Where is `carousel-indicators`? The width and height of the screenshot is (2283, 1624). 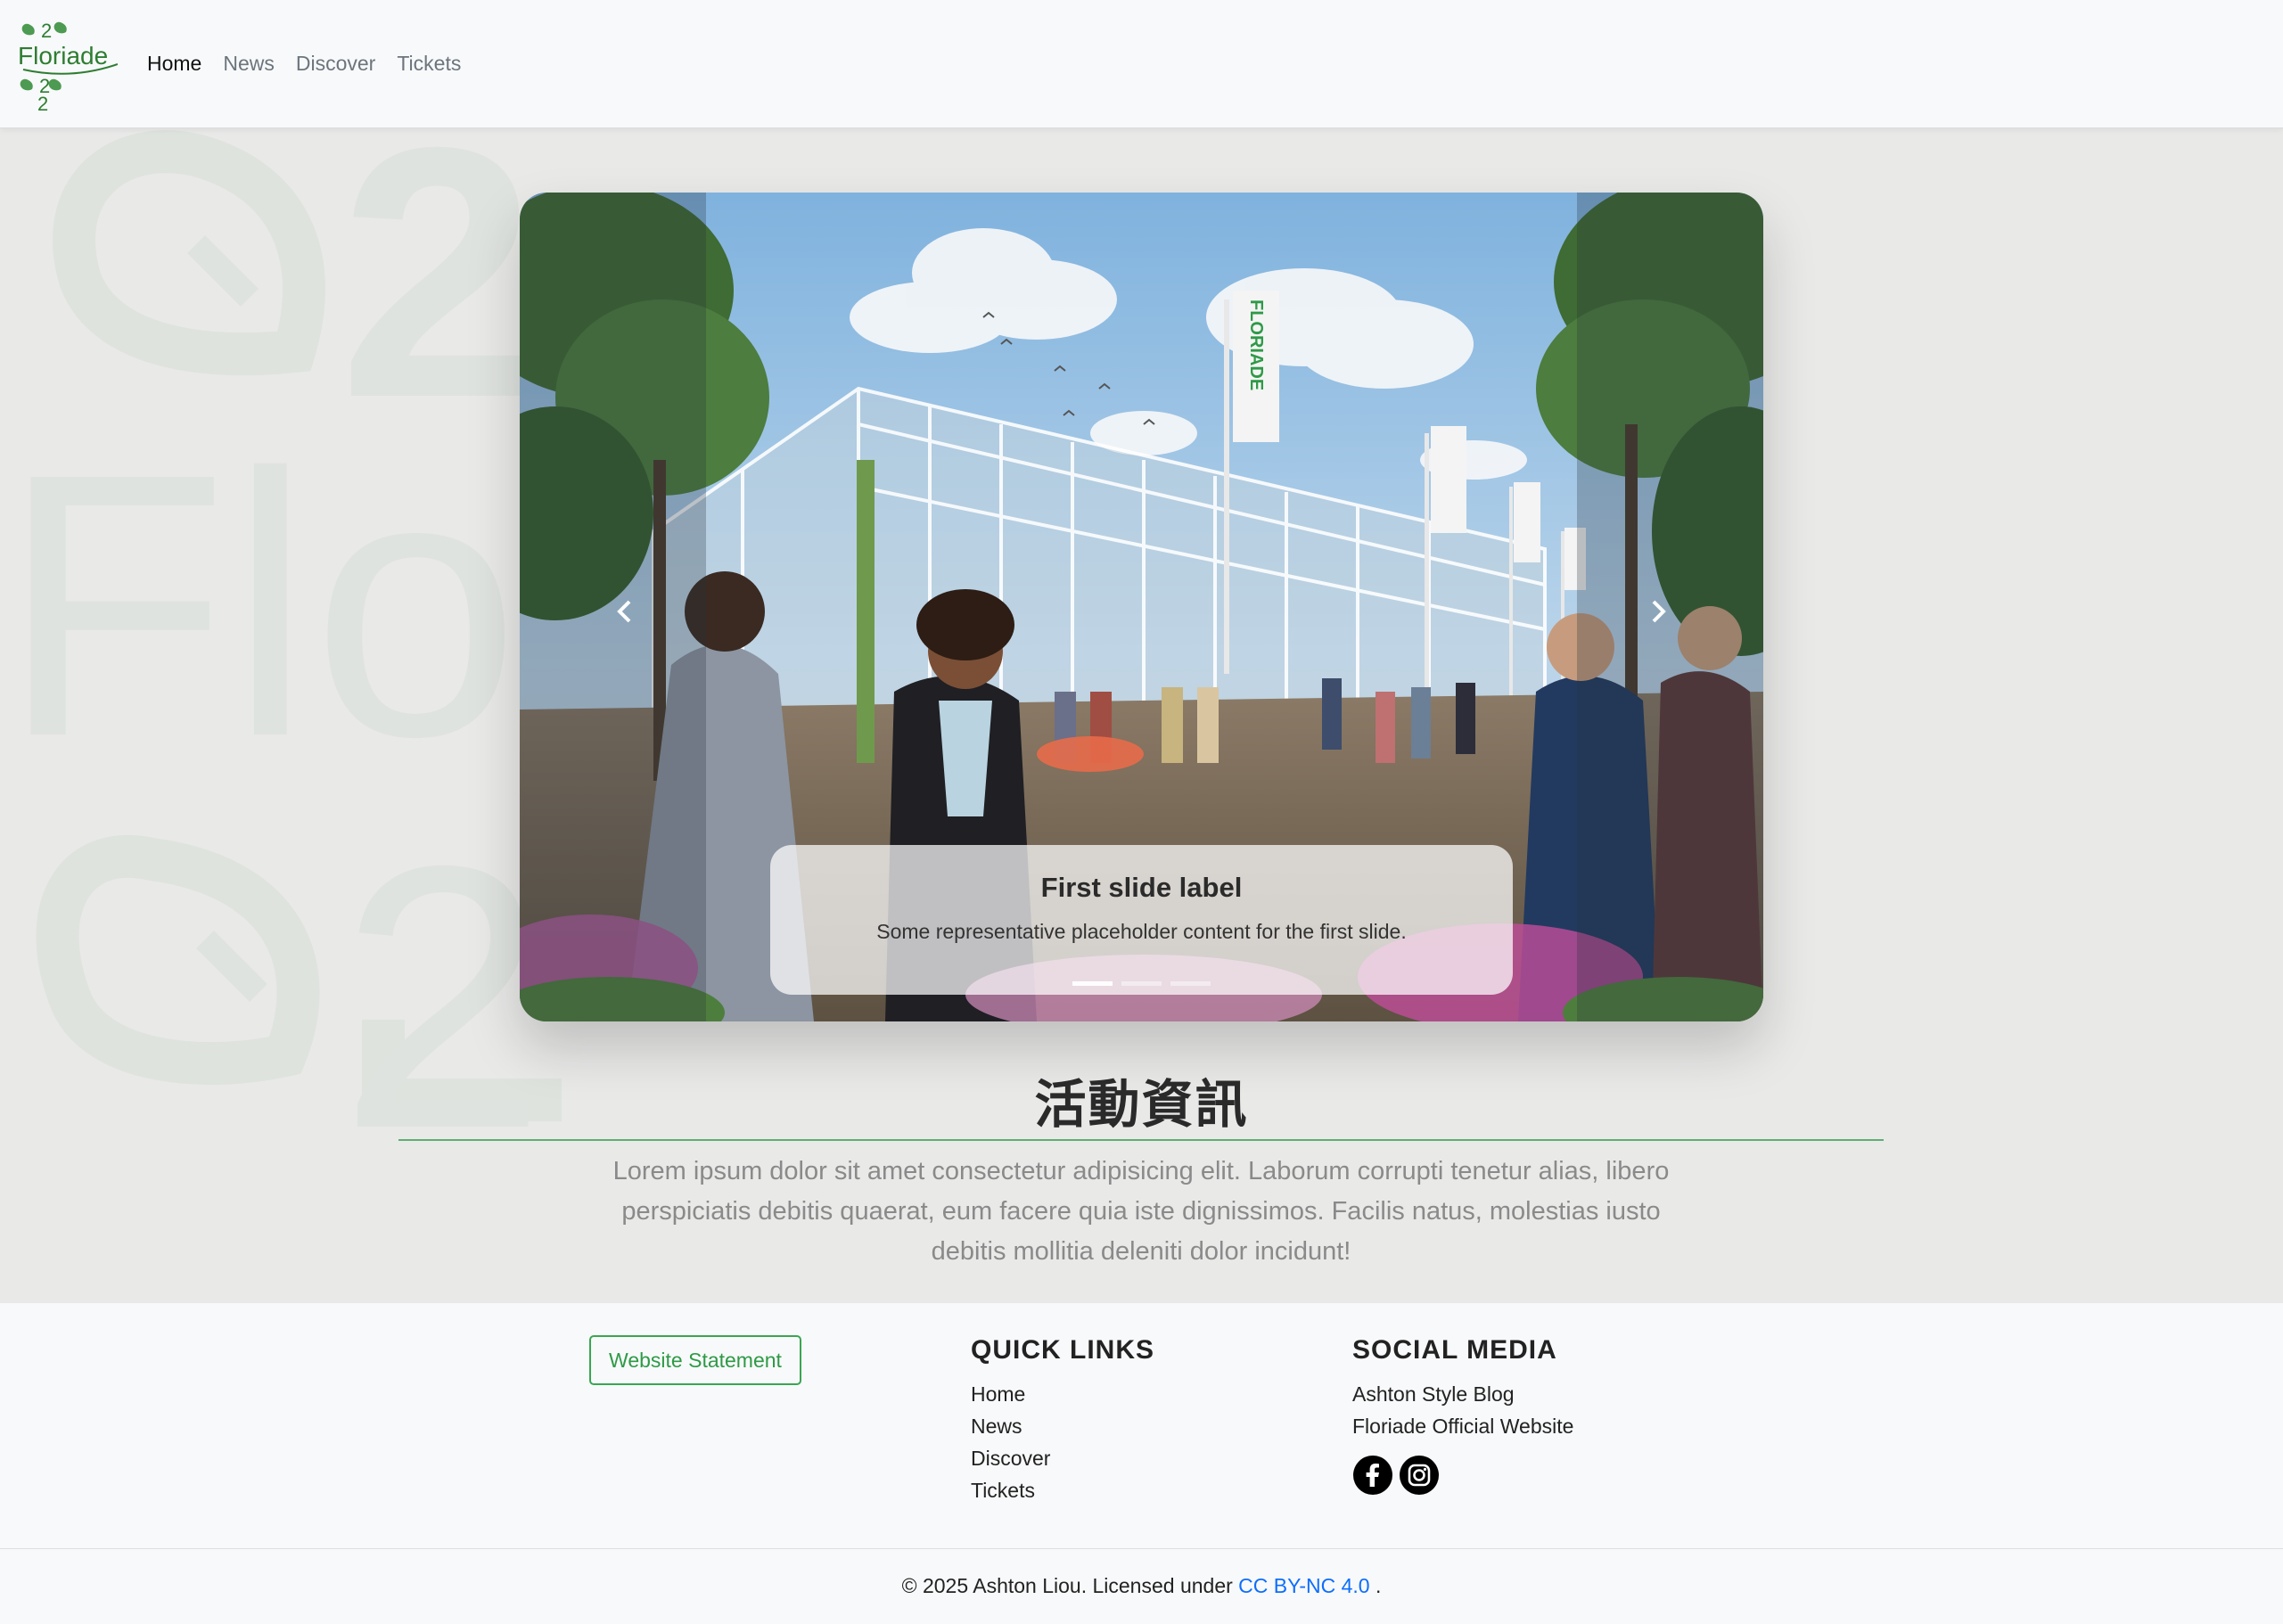 carousel-indicators is located at coordinates (1141, 983).